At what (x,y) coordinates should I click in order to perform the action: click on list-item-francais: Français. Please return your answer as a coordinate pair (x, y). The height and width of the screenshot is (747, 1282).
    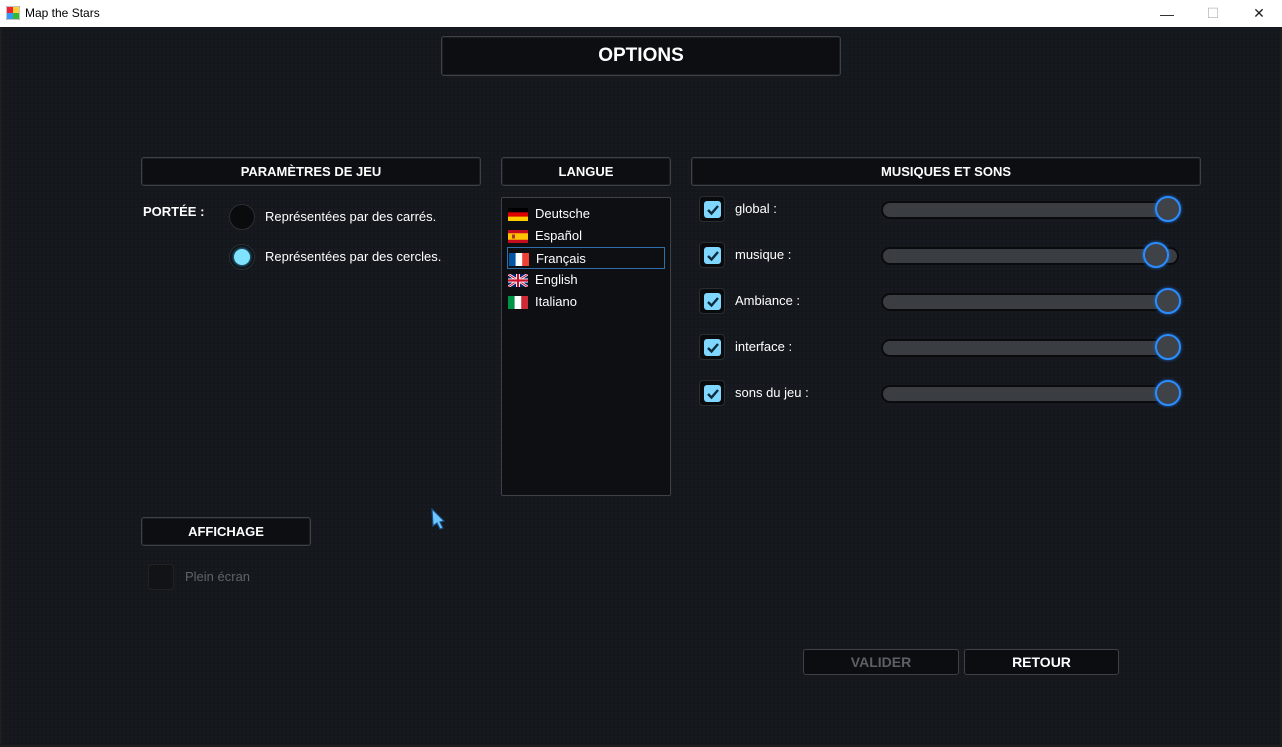
    Looking at the image, I should click on (586, 258).